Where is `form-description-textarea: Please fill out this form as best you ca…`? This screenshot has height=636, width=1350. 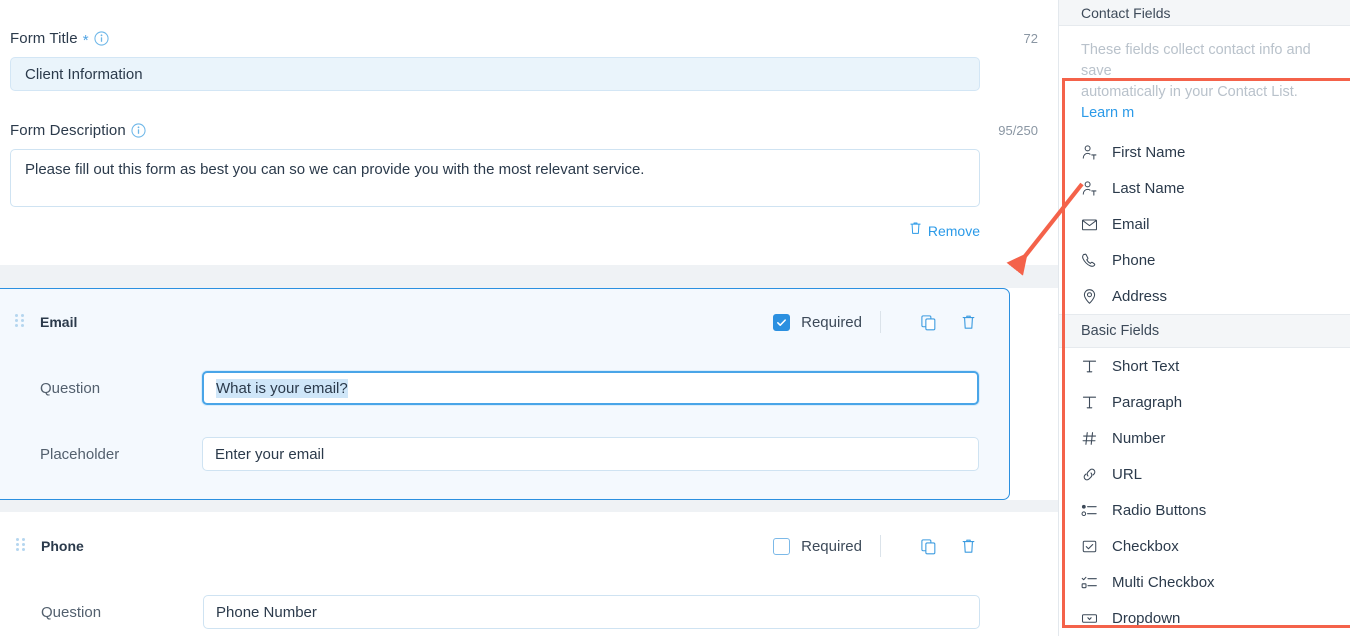
form-description-textarea: Please fill out this form as best you ca… is located at coordinates (495, 178).